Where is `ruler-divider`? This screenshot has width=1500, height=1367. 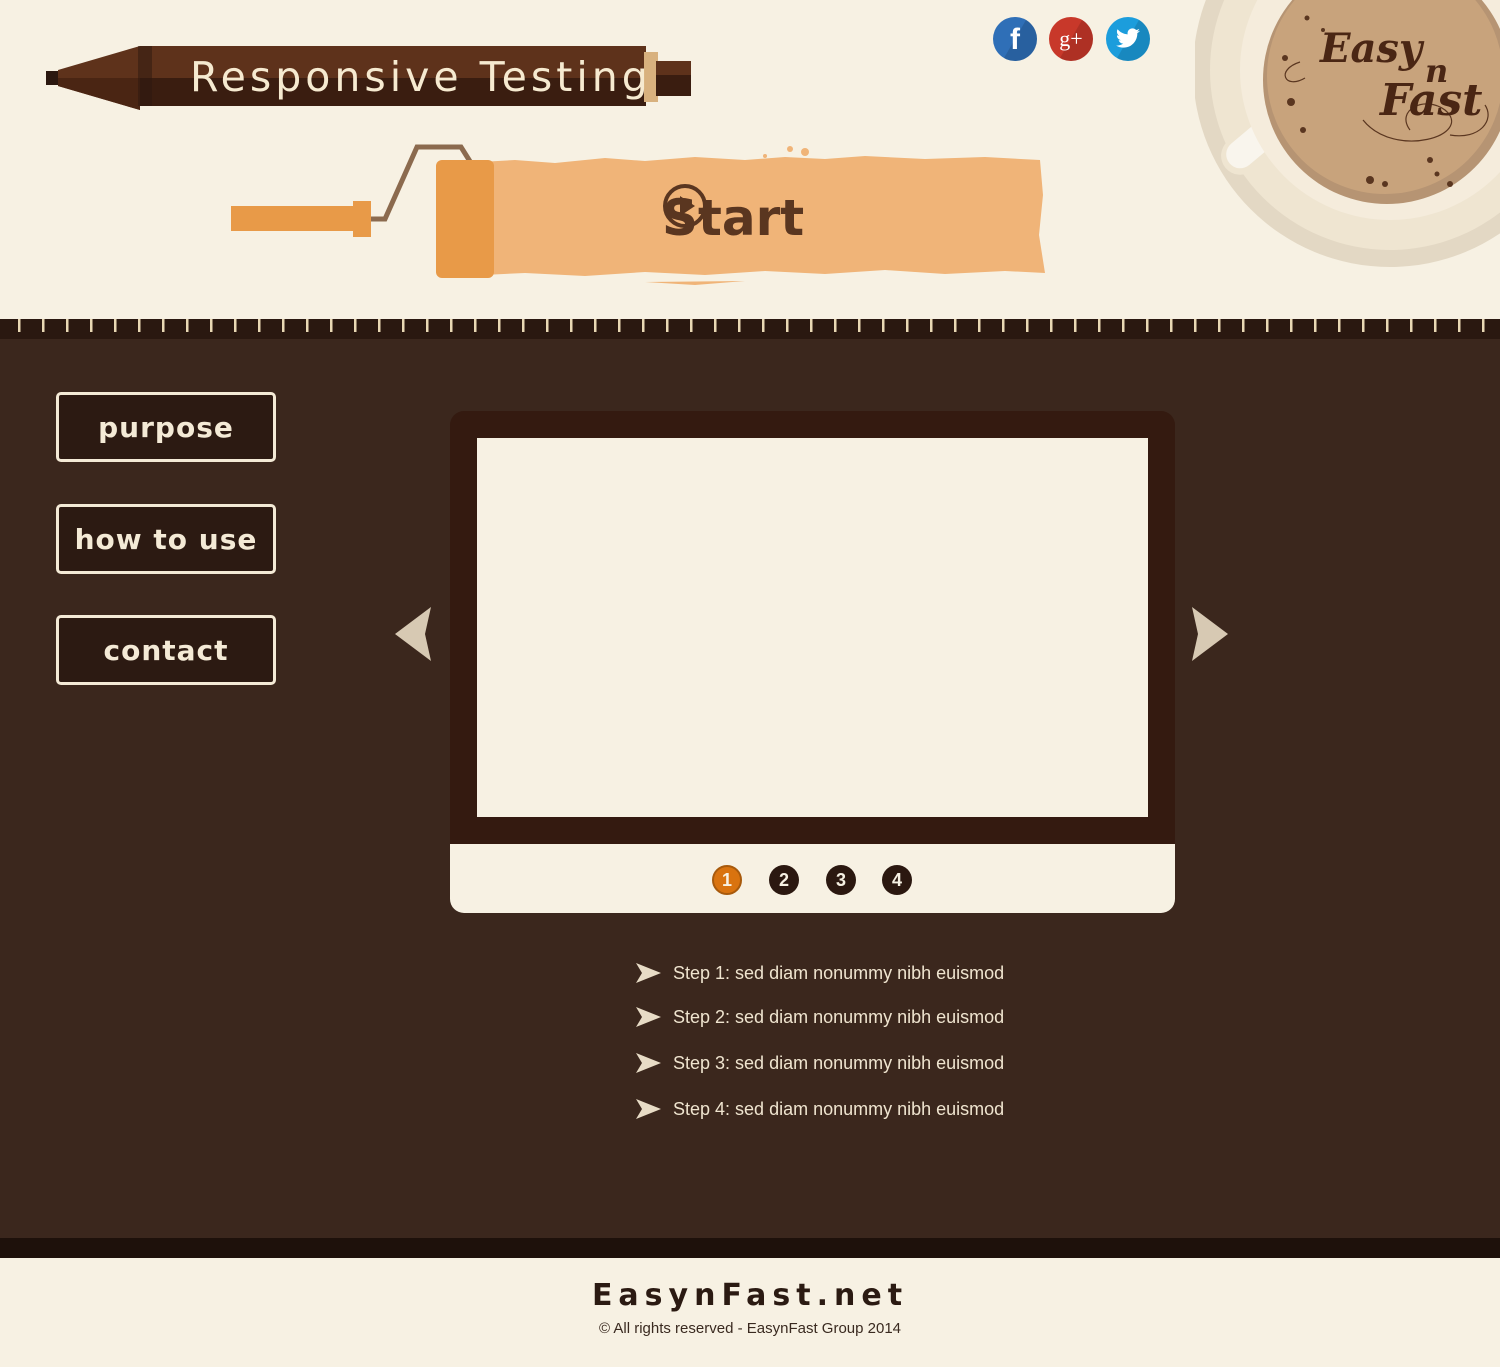
ruler-divider is located at coordinates (750, 329).